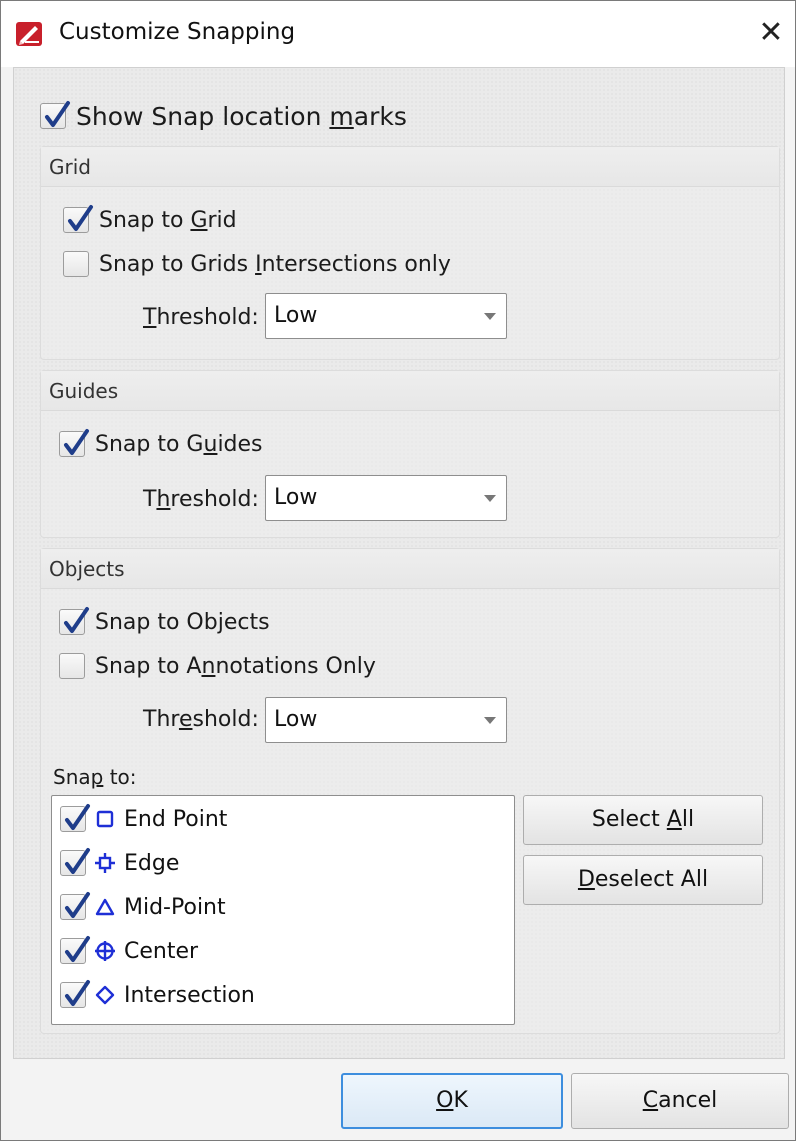  What do you see at coordinates (410, 454) in the screenshot?
I see `guides-group: Guides Snap to Guides Threshold: Low` at bounding box center [410, 454].